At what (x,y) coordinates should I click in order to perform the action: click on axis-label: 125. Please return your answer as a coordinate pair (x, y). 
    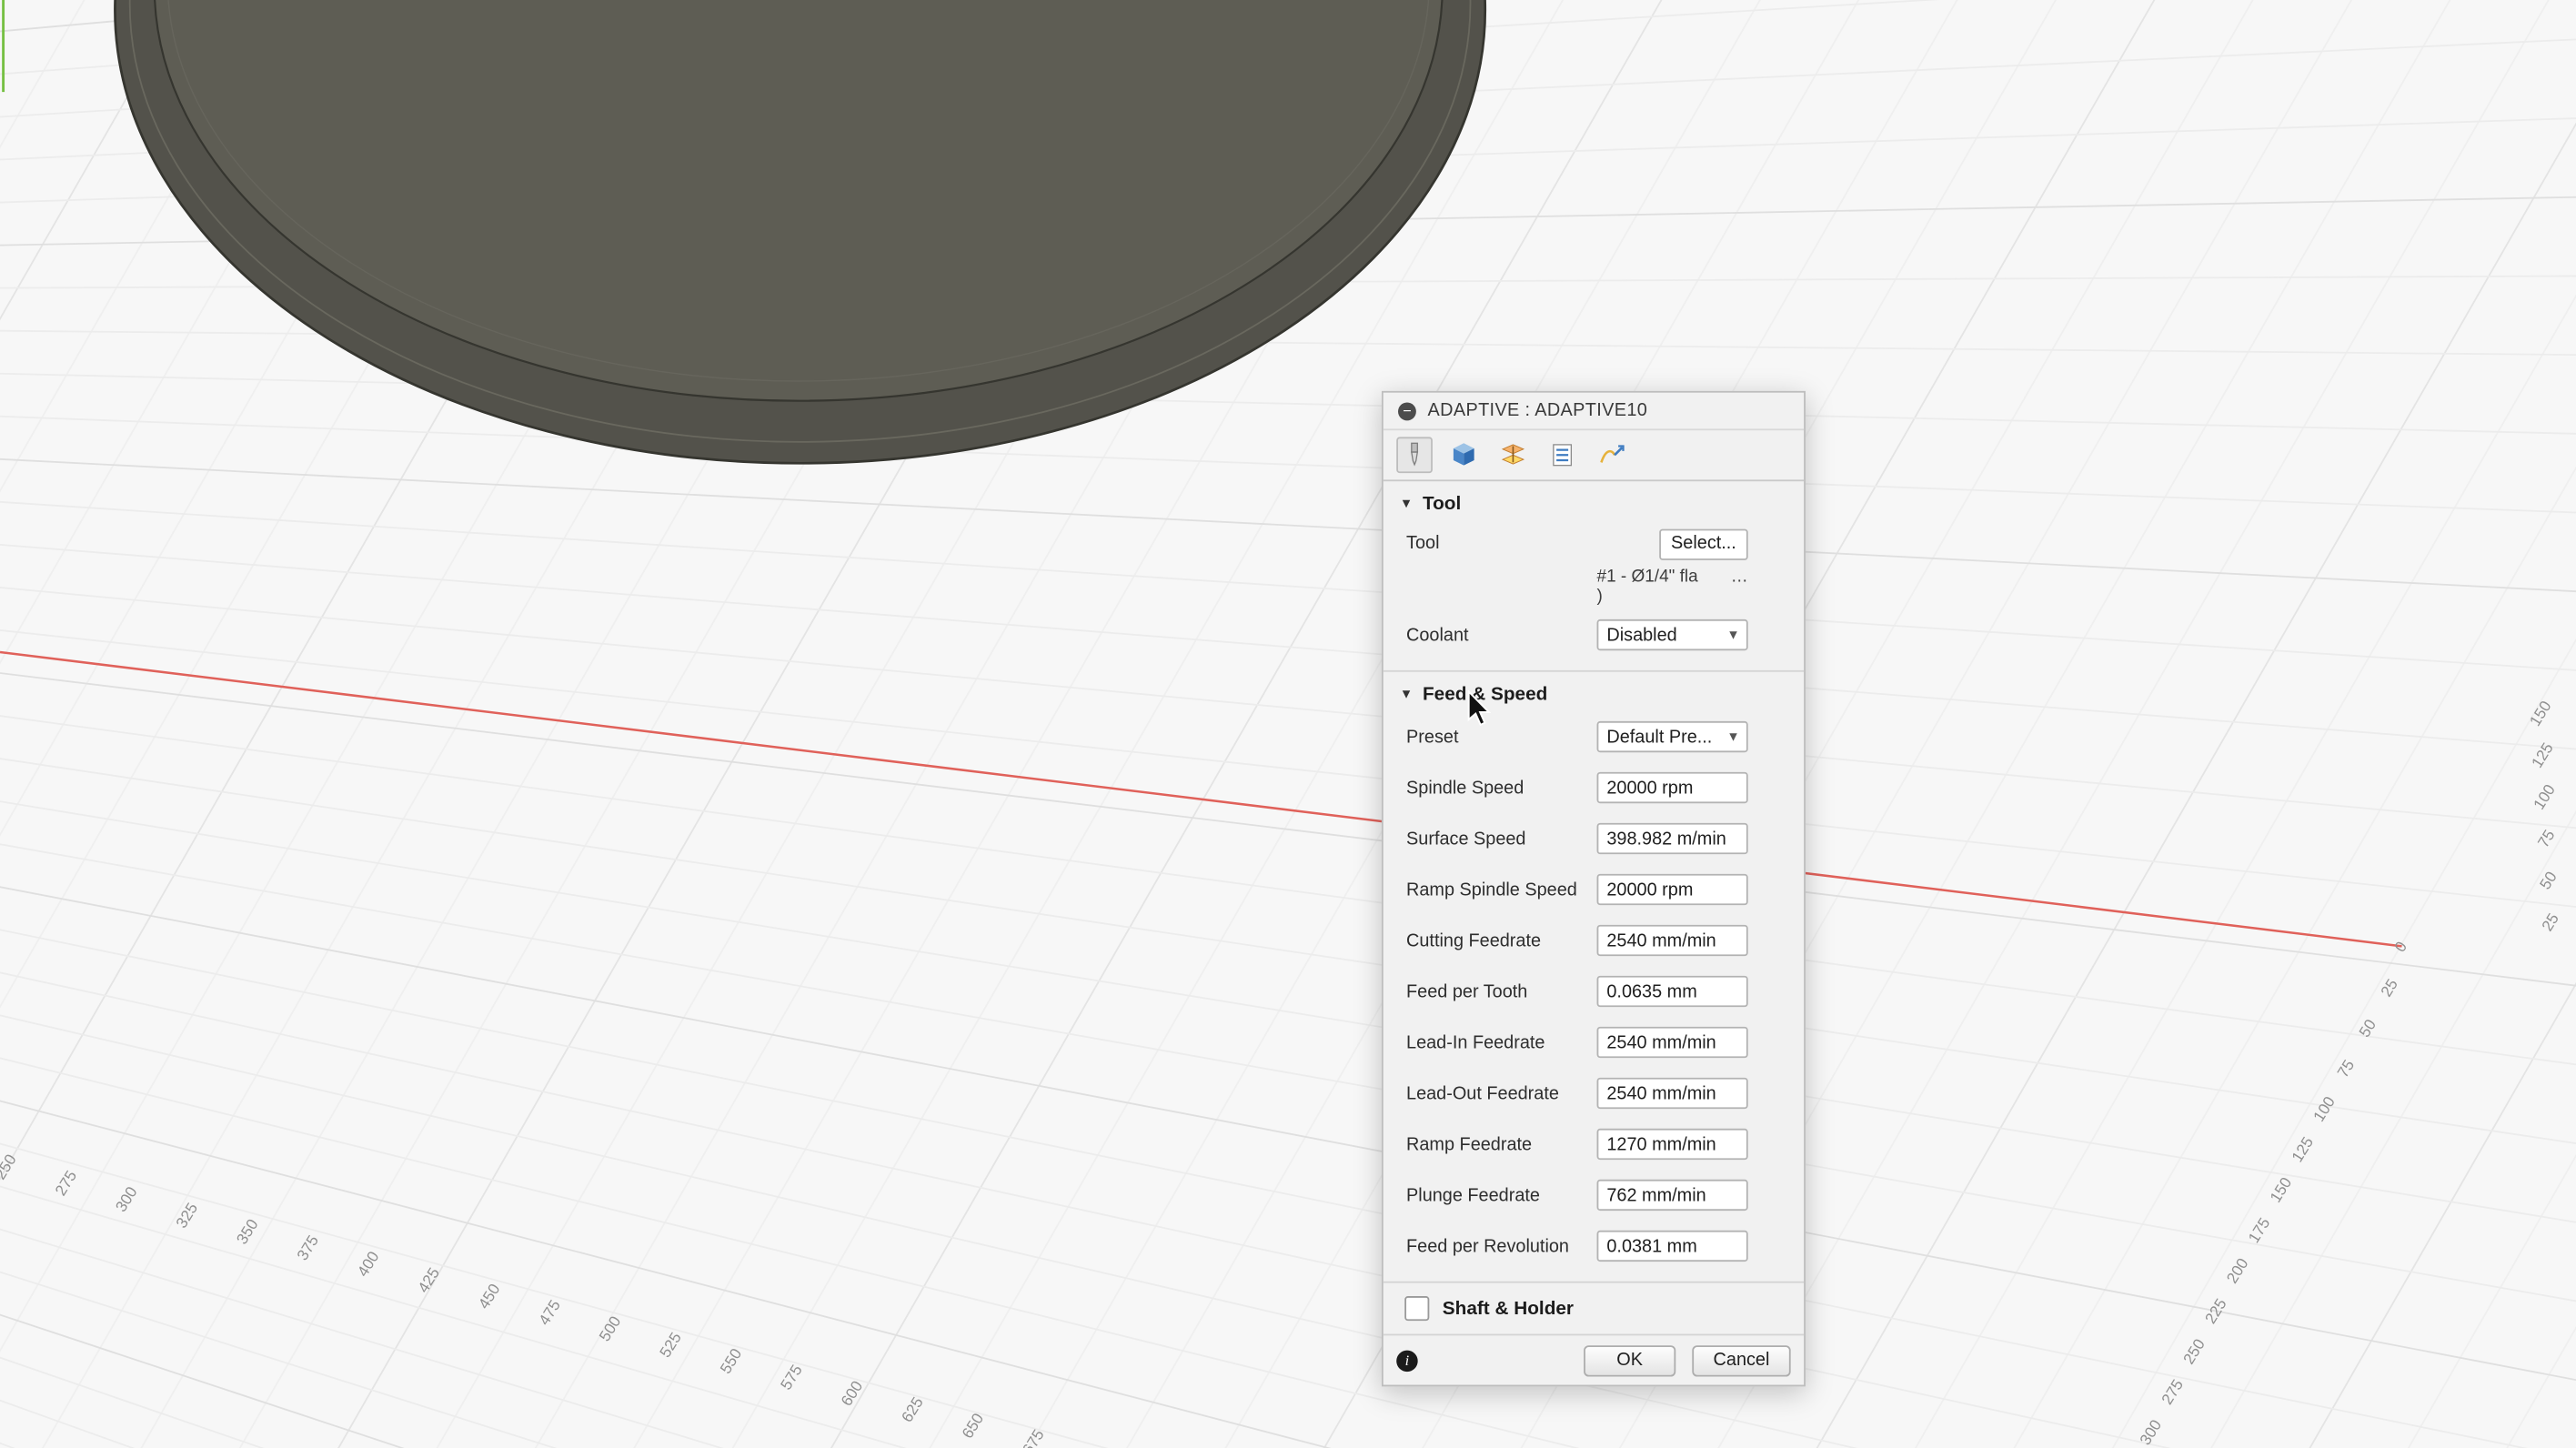
    Looking at the image, I should click on (2542, 755).